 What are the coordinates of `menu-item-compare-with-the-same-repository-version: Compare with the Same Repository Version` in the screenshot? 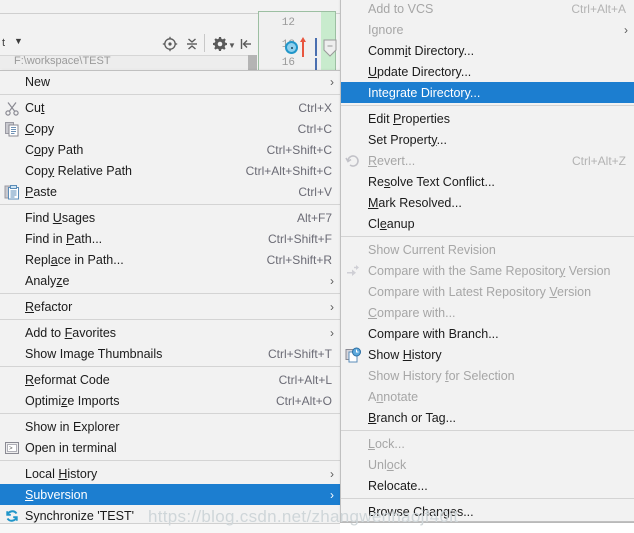 It's located at (487, 270).